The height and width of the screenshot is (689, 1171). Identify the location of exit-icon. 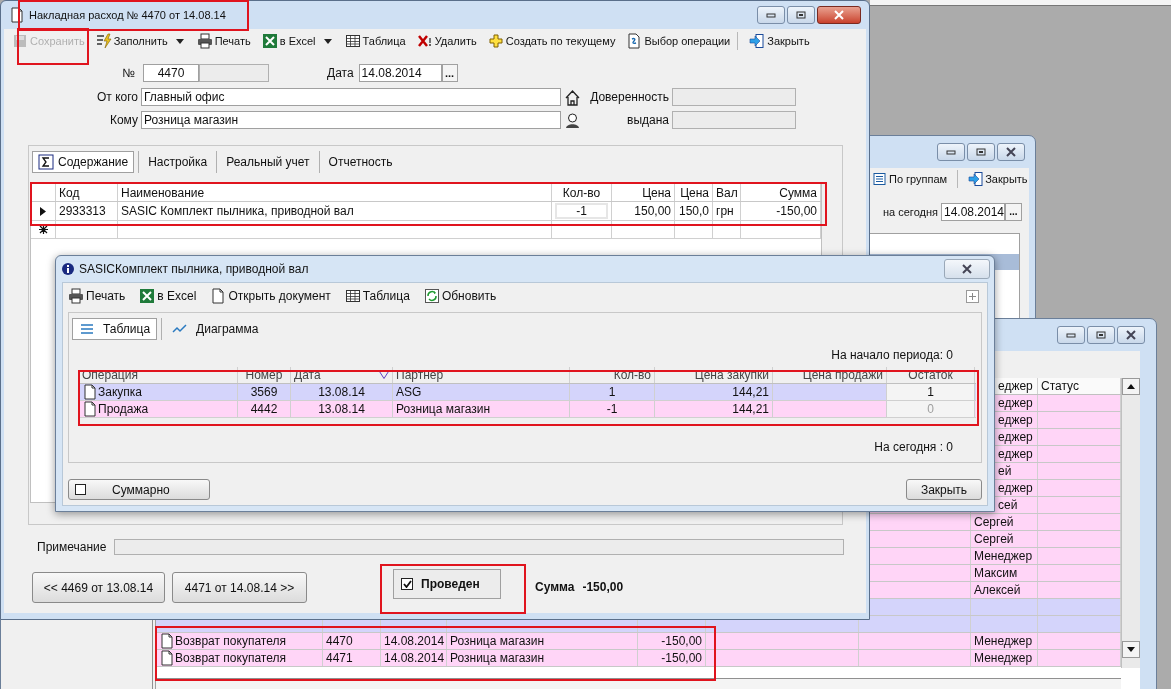
(976, 179).